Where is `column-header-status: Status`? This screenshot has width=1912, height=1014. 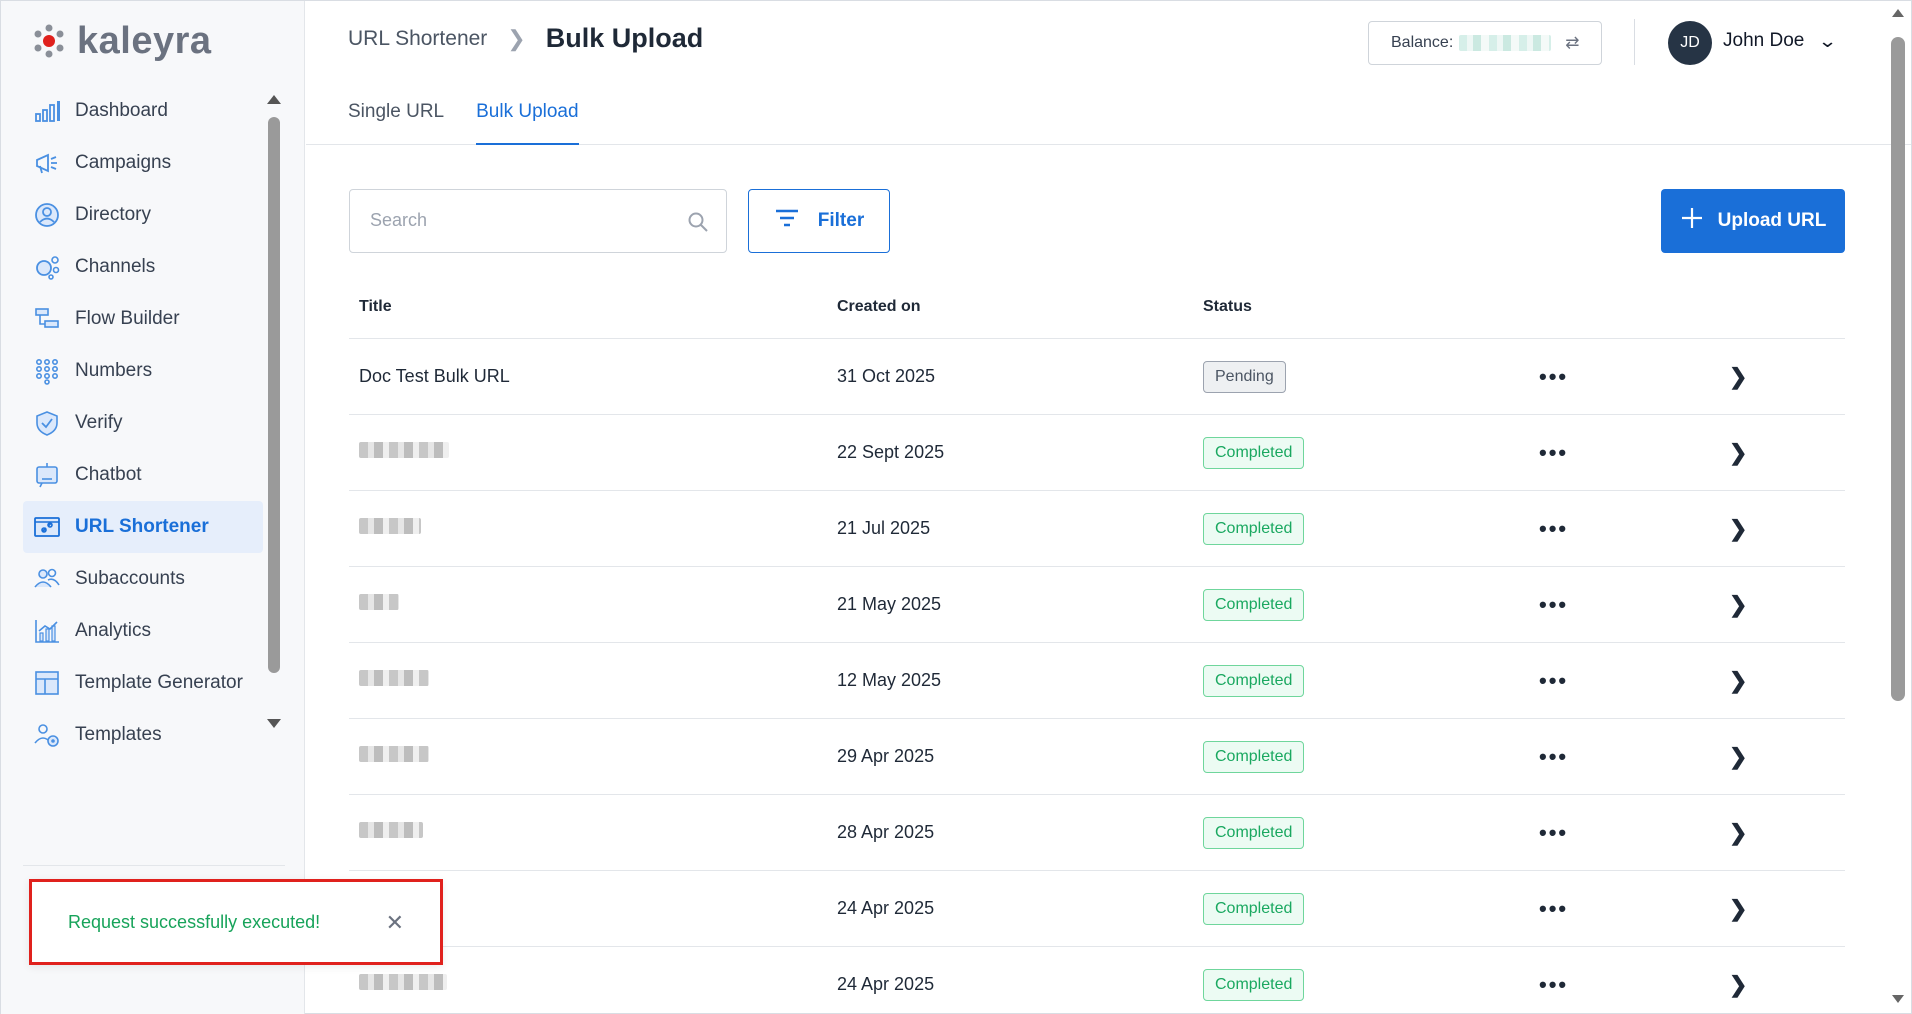
column-header-status: Status is located at coordinates (1227, 306).